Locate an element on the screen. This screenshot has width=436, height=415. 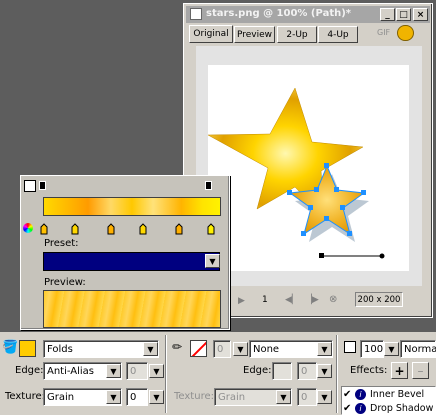
frame-number: 1 is located at coordinates (265, 300).